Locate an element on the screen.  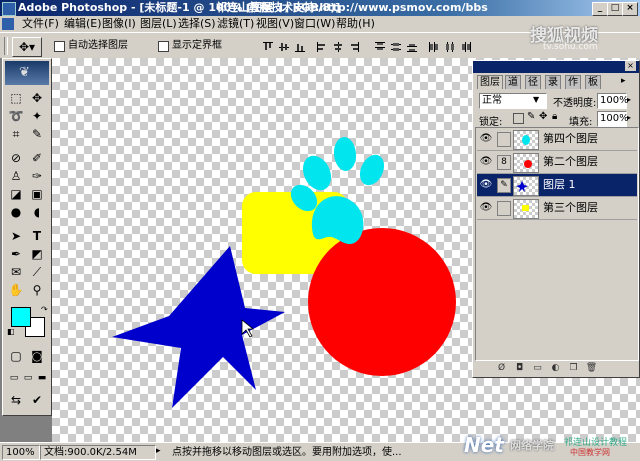
layer-row: 👁︎ 8 第二个图层 is located at coordinates (557, 162).